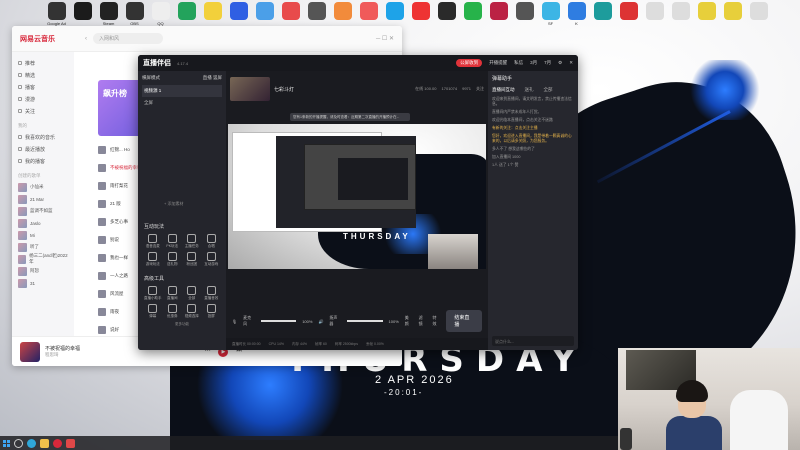 This screenshot has height=450, width=800. Describe the element at coordinates (299, 343) in the screenshot. I see `status-item: 内存 44%` at that location.